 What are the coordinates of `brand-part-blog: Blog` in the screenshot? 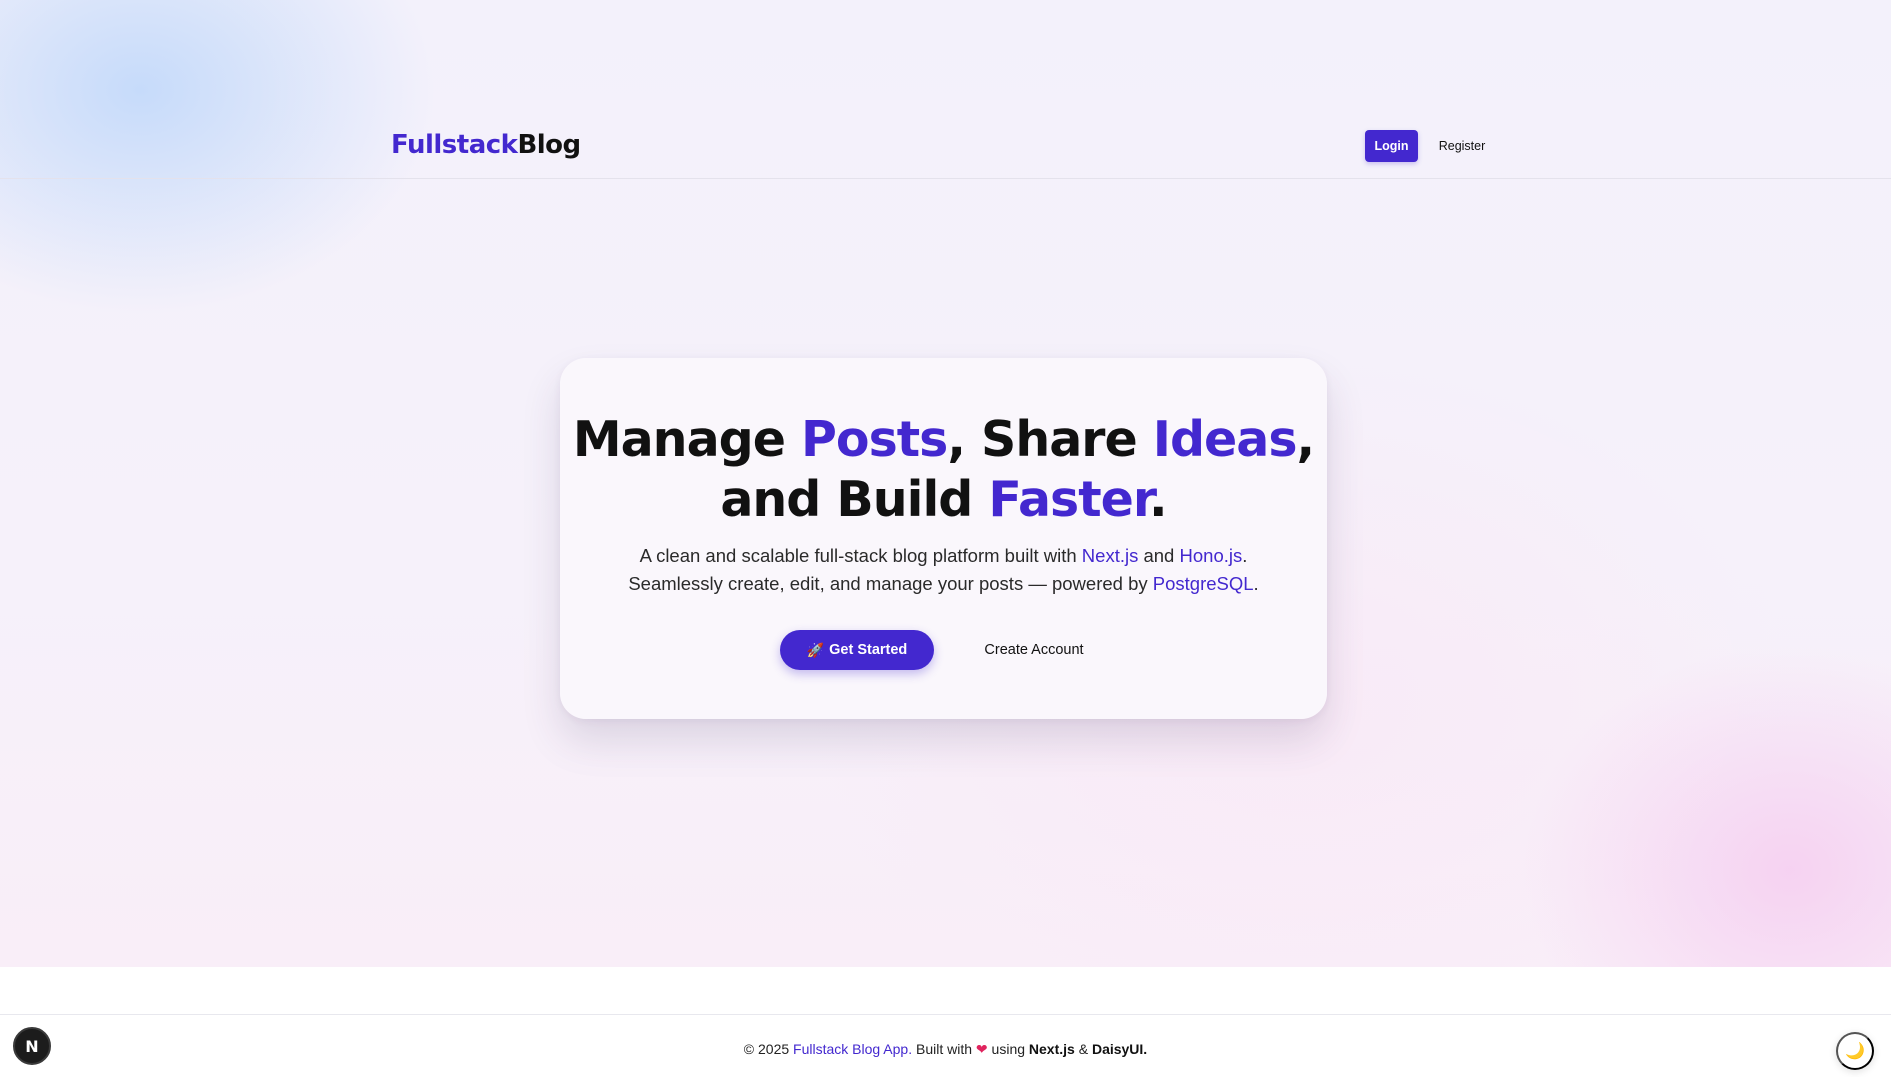 It's located at (549, 145).